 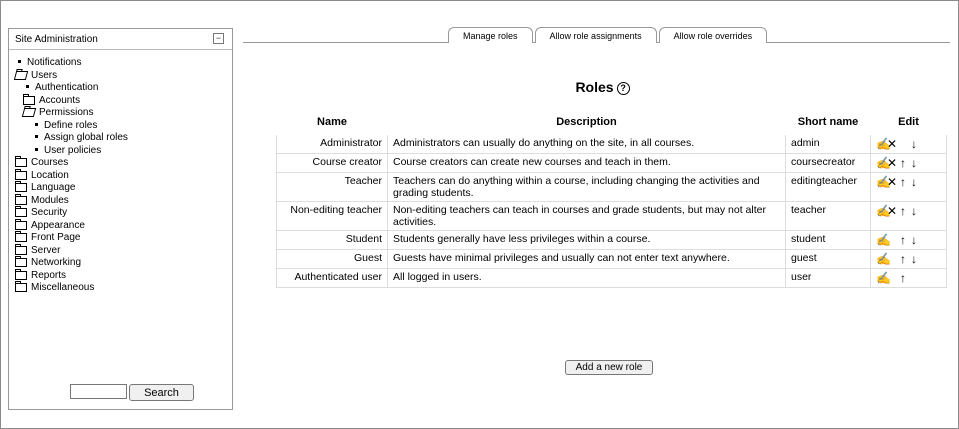 What do you see at coordinates (123, 212) in the screenshot?
I see `sidebar-item: Security` at bounding box center [123, 212].